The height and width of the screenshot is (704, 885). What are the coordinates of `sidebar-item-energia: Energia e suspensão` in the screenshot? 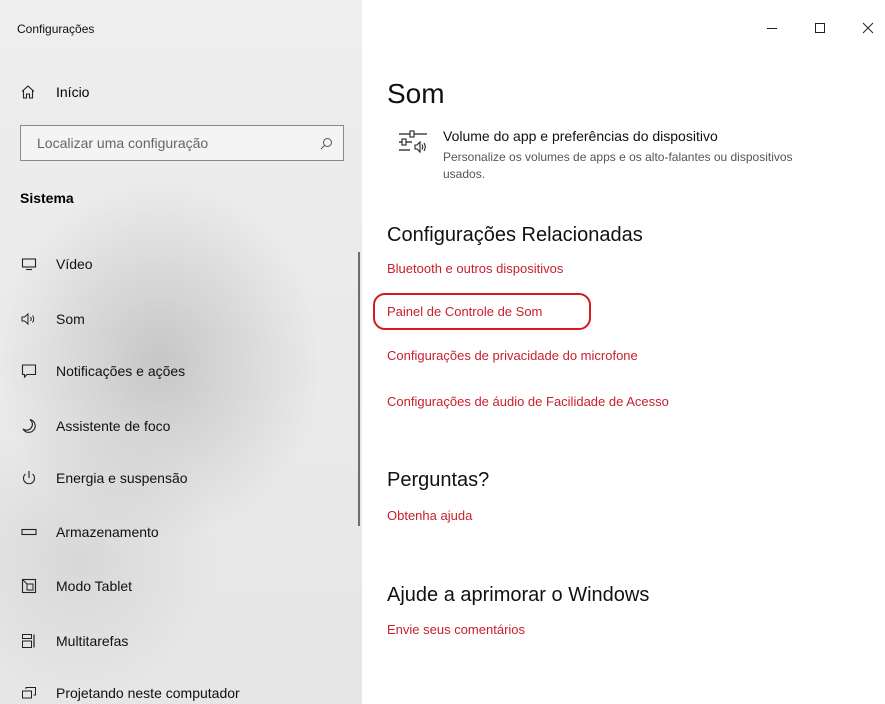 It's located at (104, 478).